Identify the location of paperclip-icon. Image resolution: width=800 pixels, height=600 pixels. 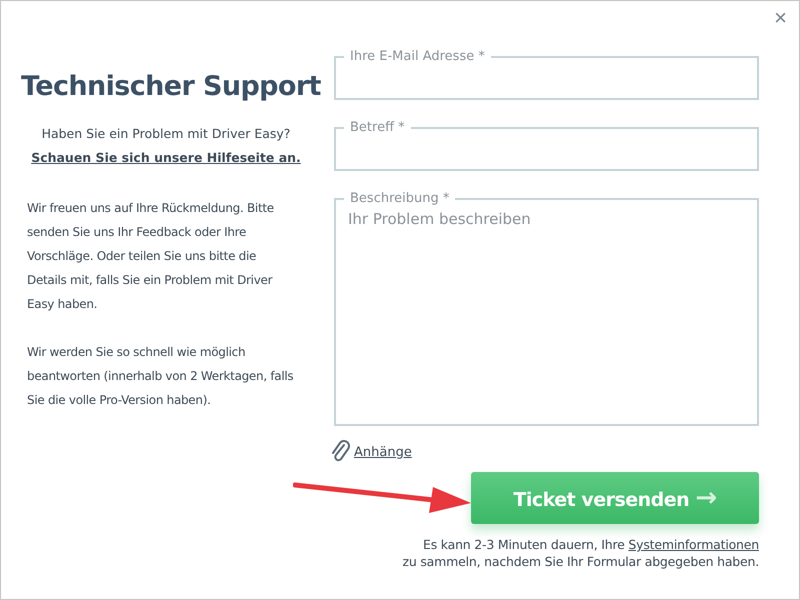
(341, 452).